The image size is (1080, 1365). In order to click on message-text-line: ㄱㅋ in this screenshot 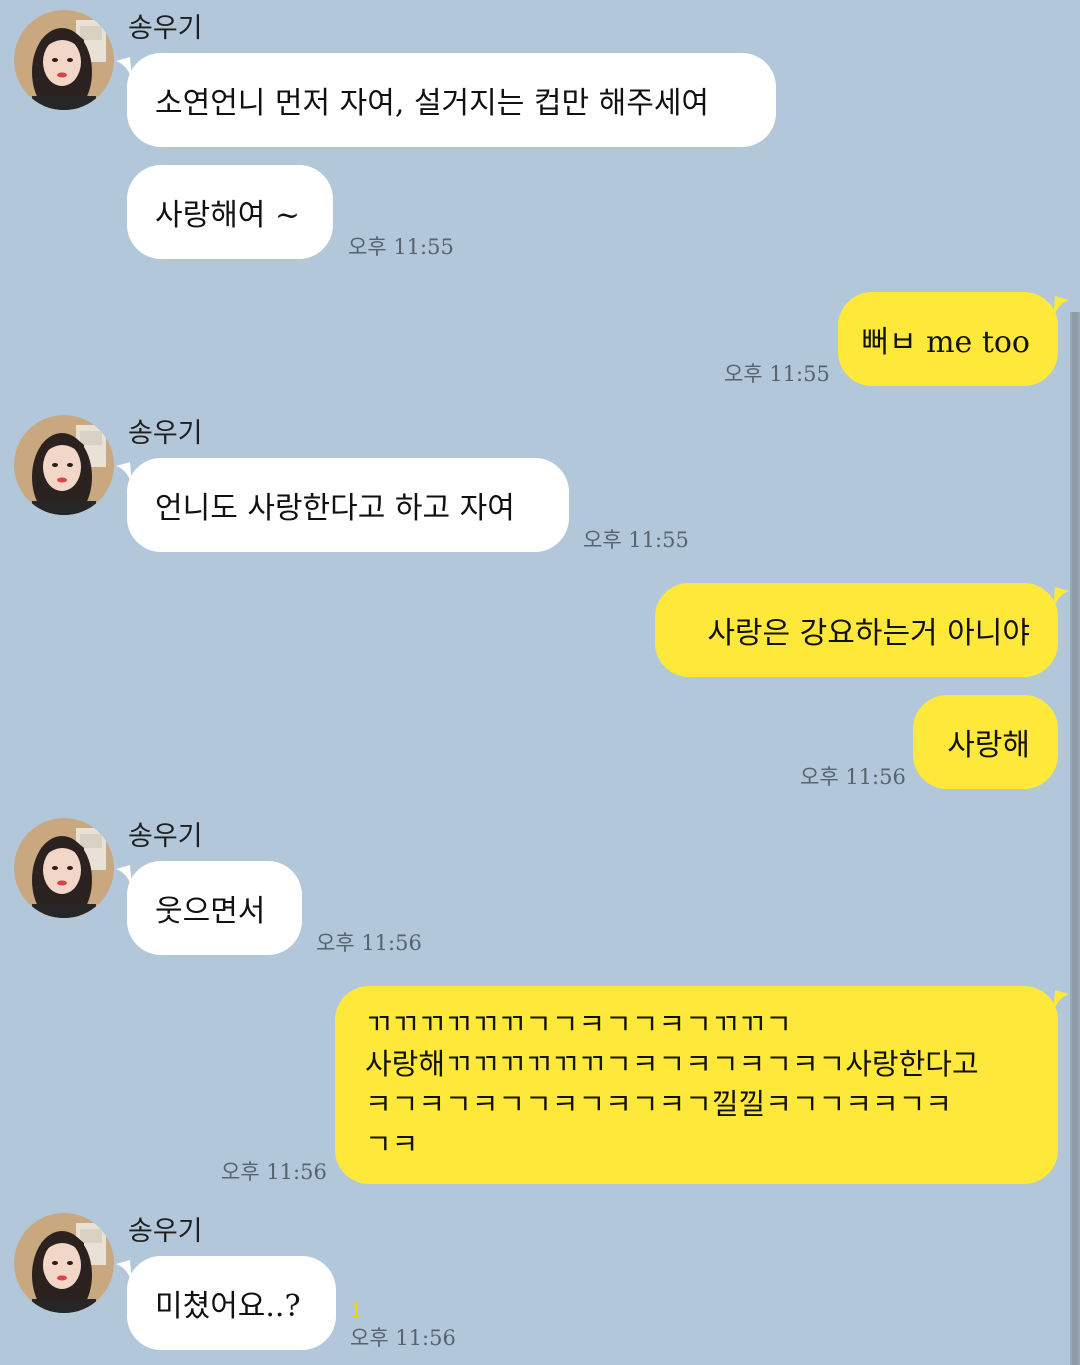, I will do `click(392, 1144)`.